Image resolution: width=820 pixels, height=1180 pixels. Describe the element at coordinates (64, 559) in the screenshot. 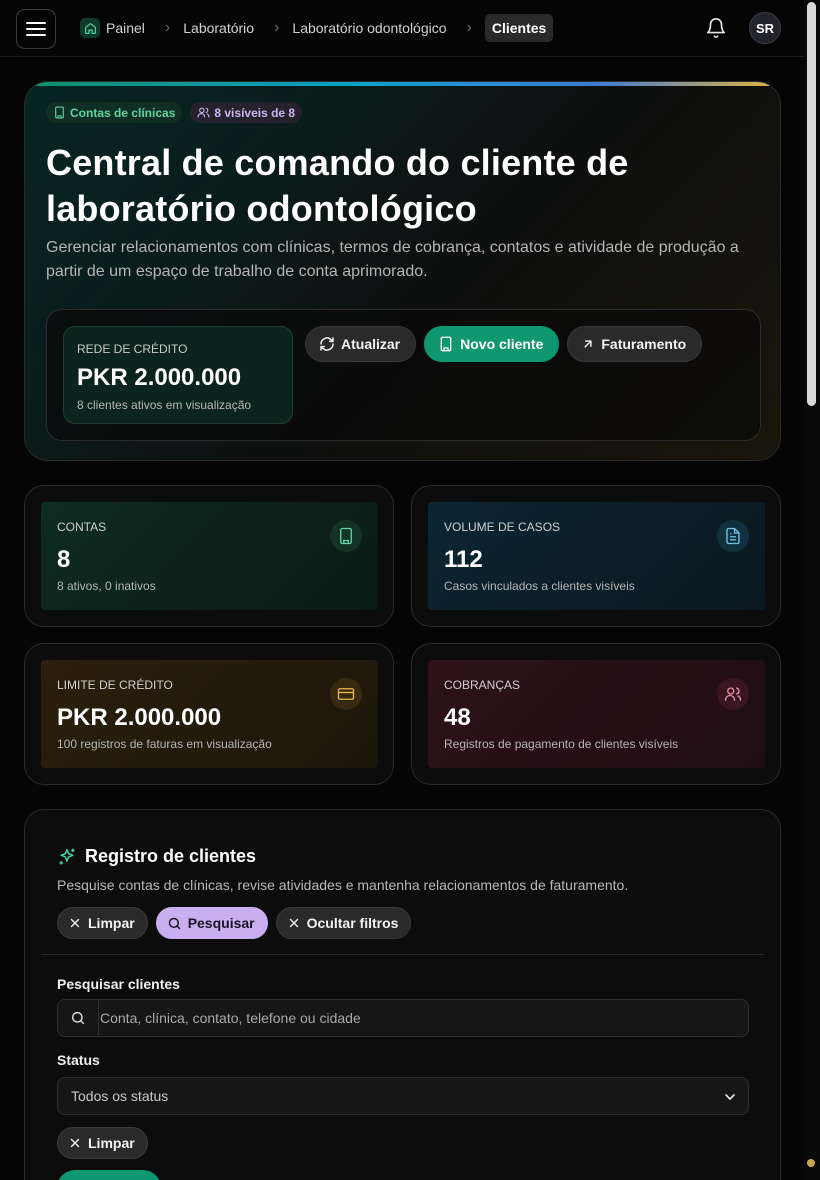

I see `stat-value: 8` at that location.